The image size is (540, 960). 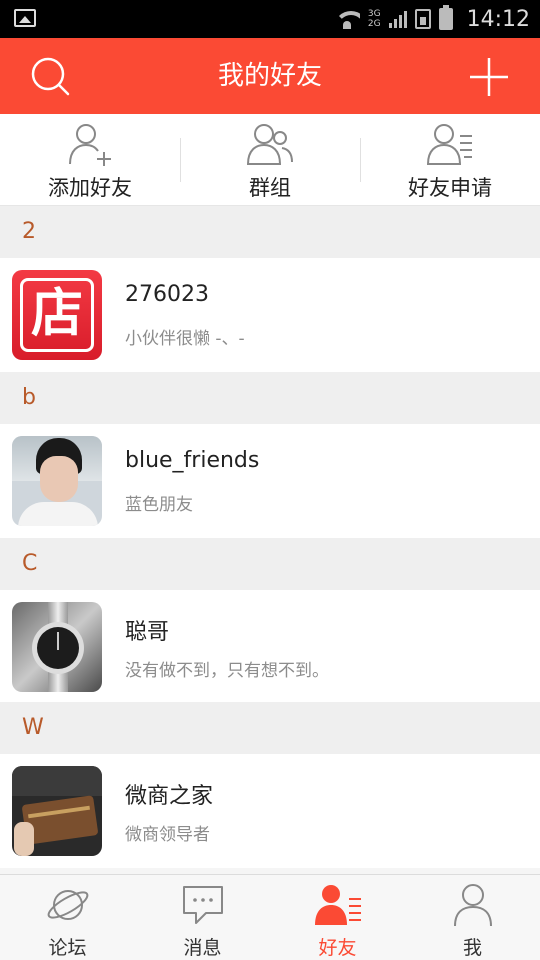 What do you see at coordinates (270, 315) in the screenshot?
I see `list-item: 店 276023 小伙伴很懒 -、-` at bounding box center [270, 315].